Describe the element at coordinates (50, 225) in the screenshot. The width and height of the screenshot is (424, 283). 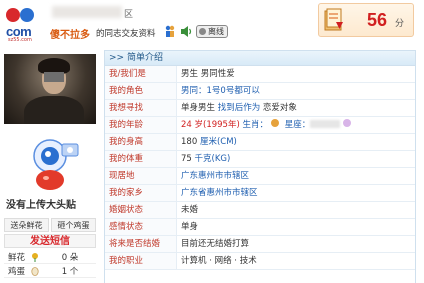
I see `action-buttons: 送朵鲜花 砸个鸡蛋` at that location.